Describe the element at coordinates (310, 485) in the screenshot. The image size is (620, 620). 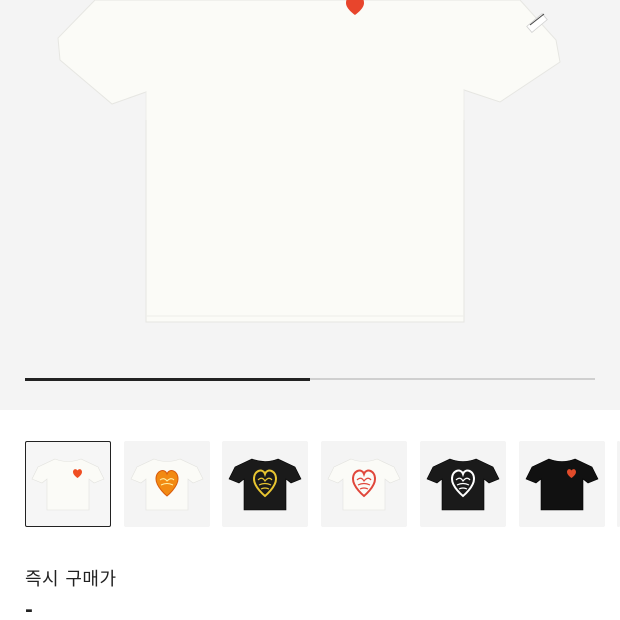
I see `thumbnail-strip` at that location.